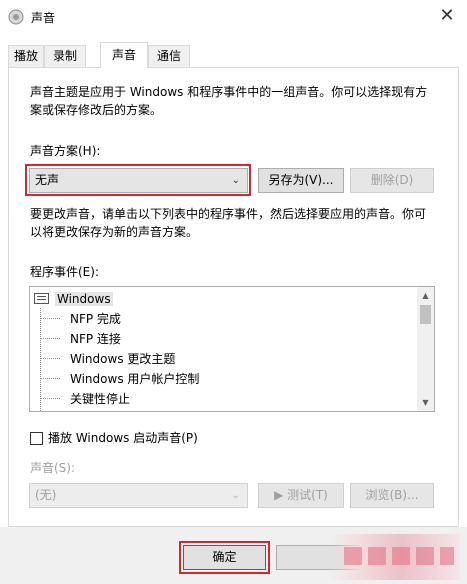 This screenshot has width=467, height=584. I want to click on tree-item: NFP 完成, so click(80, 319).